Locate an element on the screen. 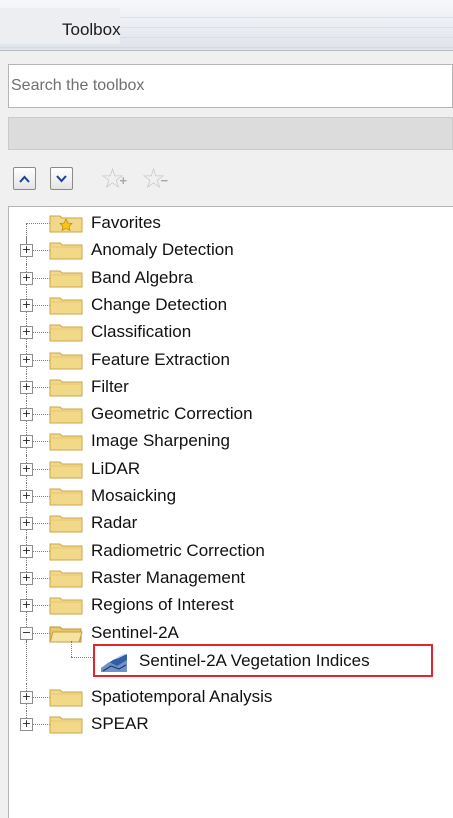 The height and width of the screenshot is (818, 453). tree-node: + Geometric Correction is located at coordinates (231, 414).